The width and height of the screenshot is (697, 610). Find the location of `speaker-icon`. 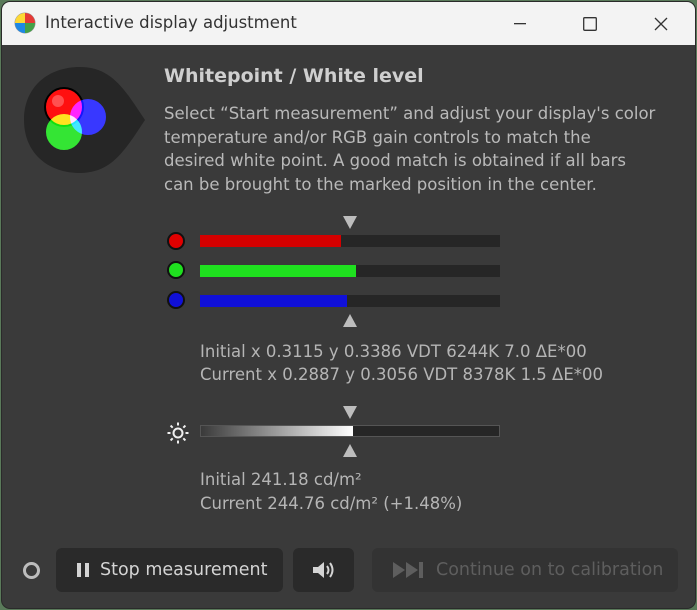

speaker-icon is located at coordinates (322, 570).